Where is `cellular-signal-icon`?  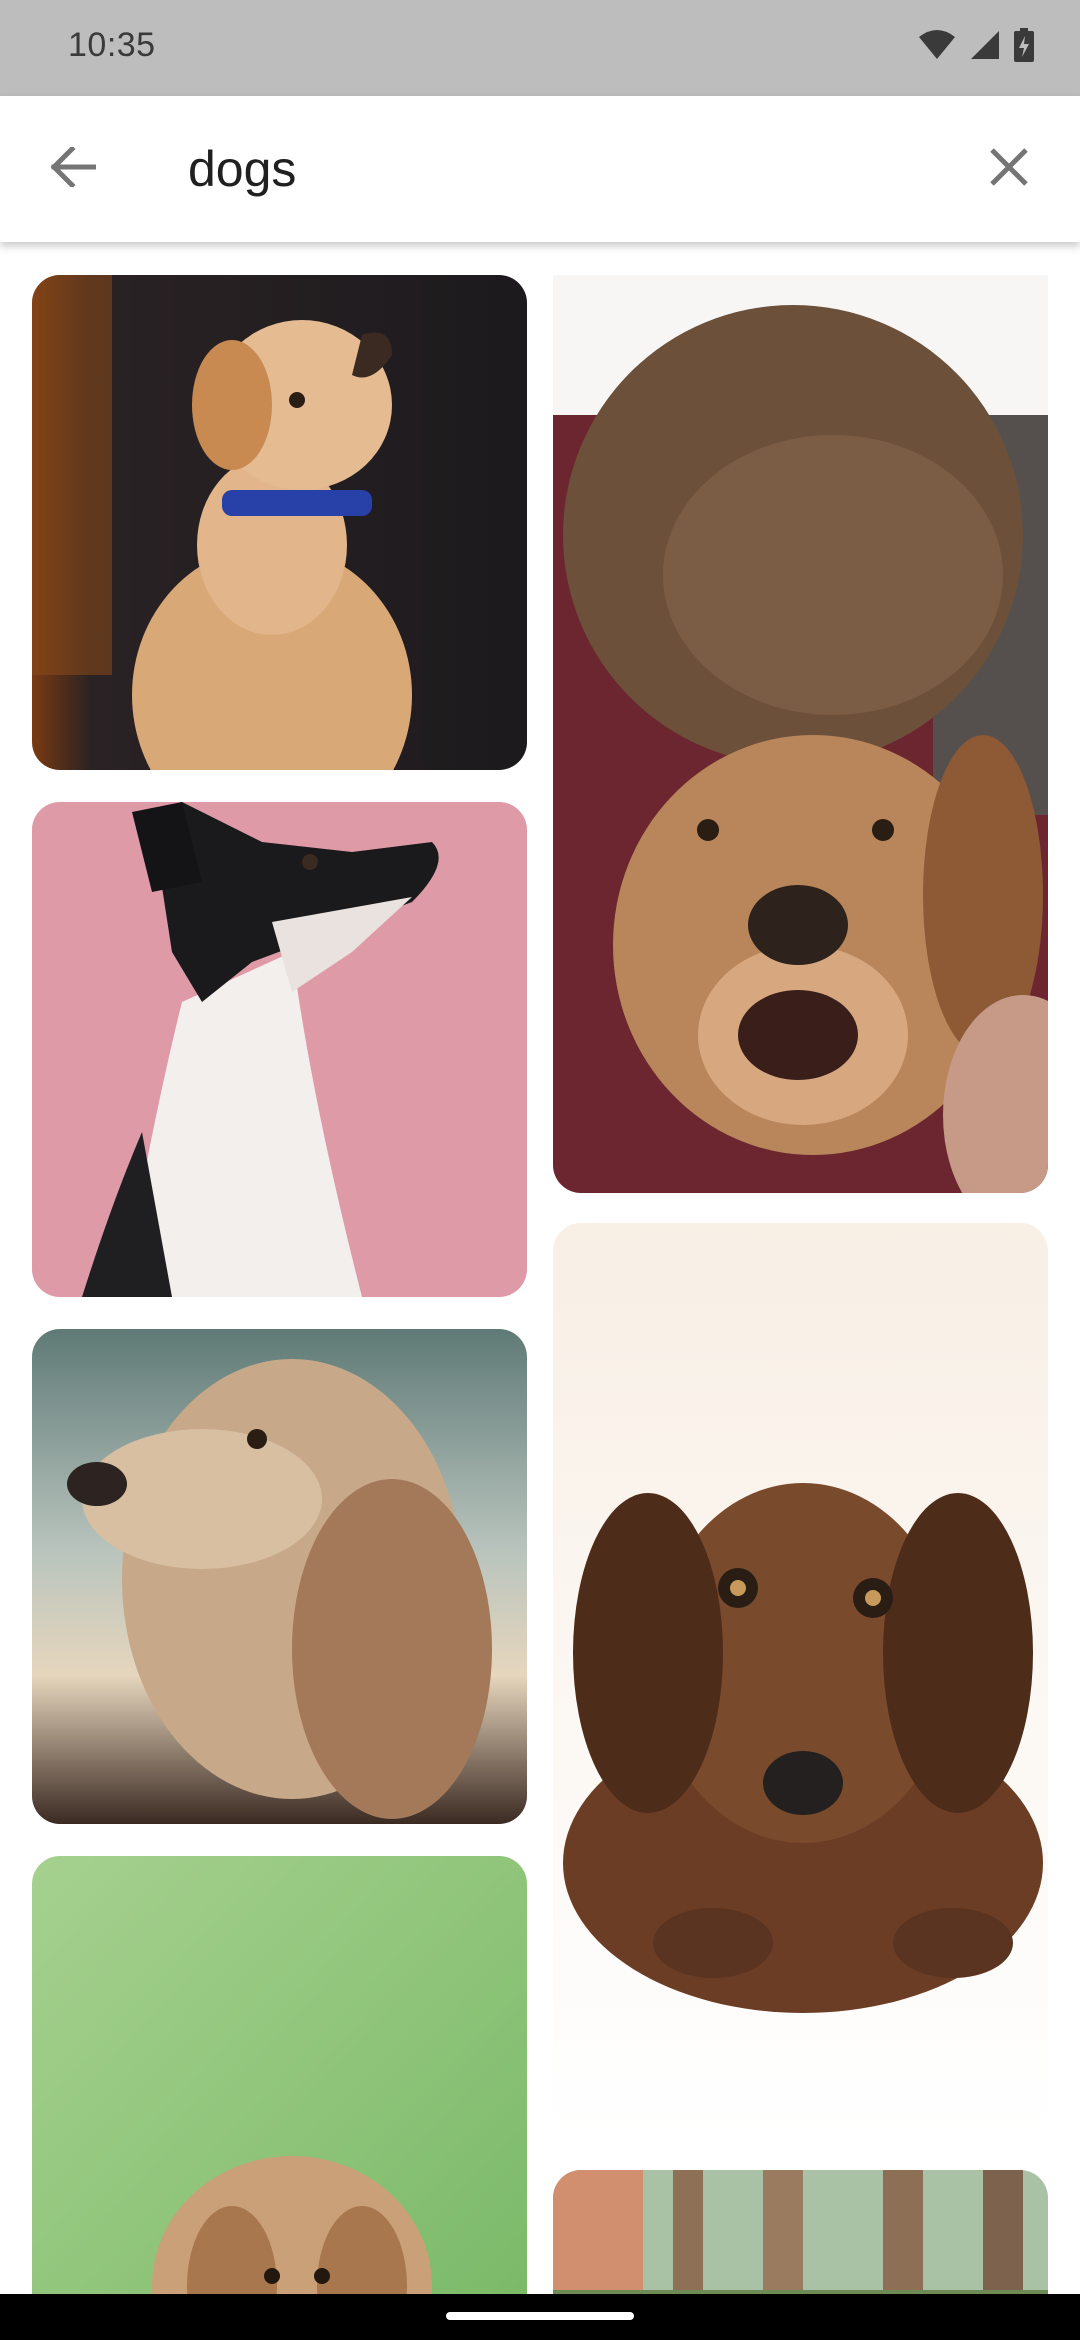 cellular-signal-icon is located at coordinates (985, 47).